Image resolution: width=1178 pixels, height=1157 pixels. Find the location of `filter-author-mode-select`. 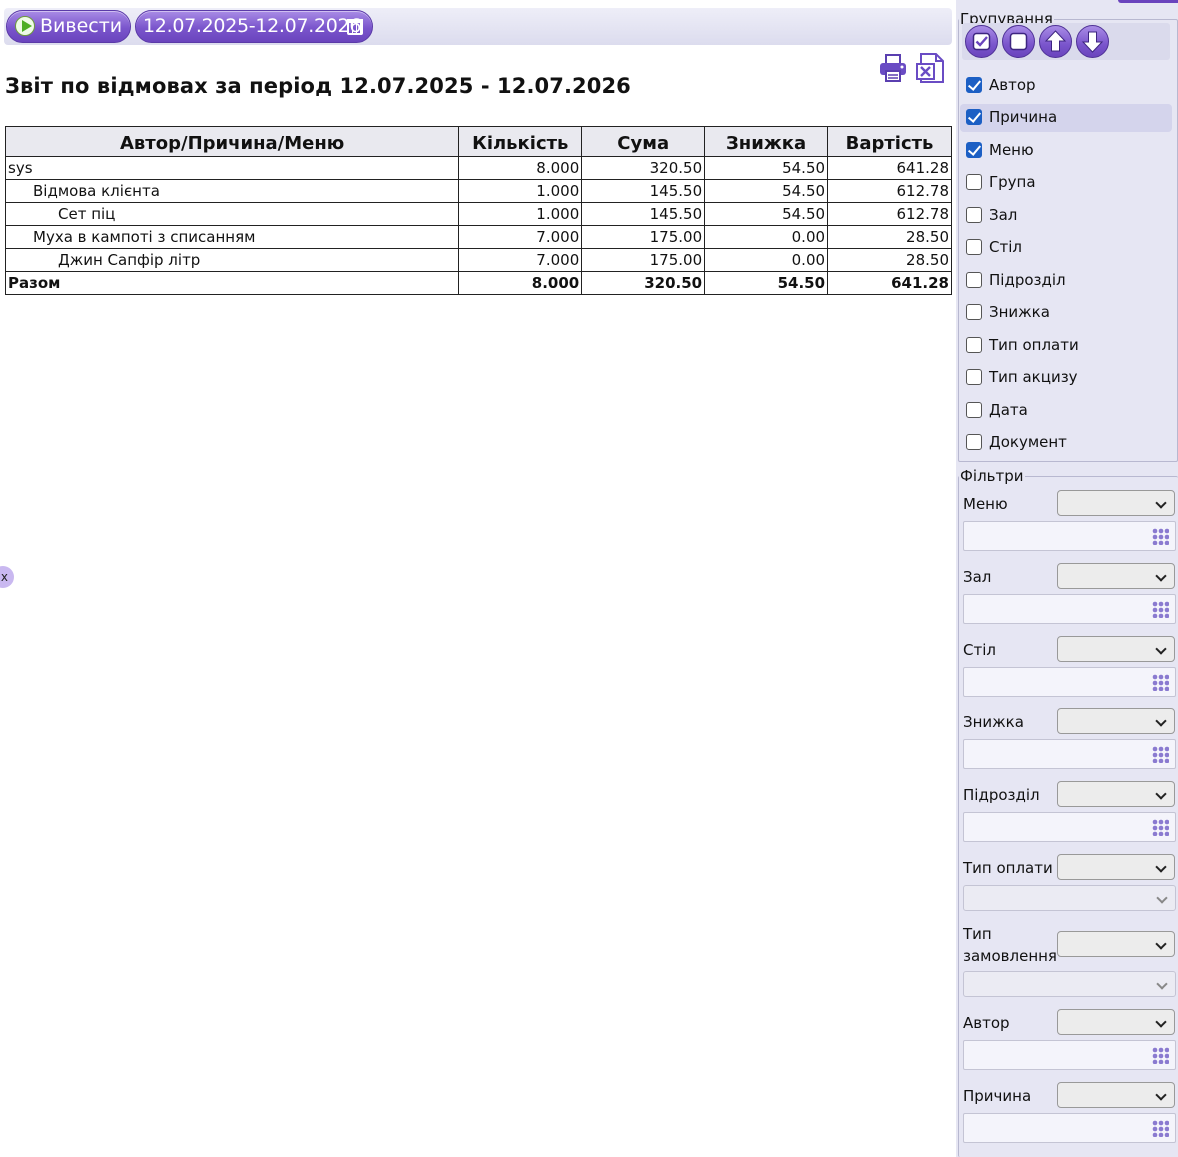

filter-author-mode-select is located at coordinates (1116, 1022).